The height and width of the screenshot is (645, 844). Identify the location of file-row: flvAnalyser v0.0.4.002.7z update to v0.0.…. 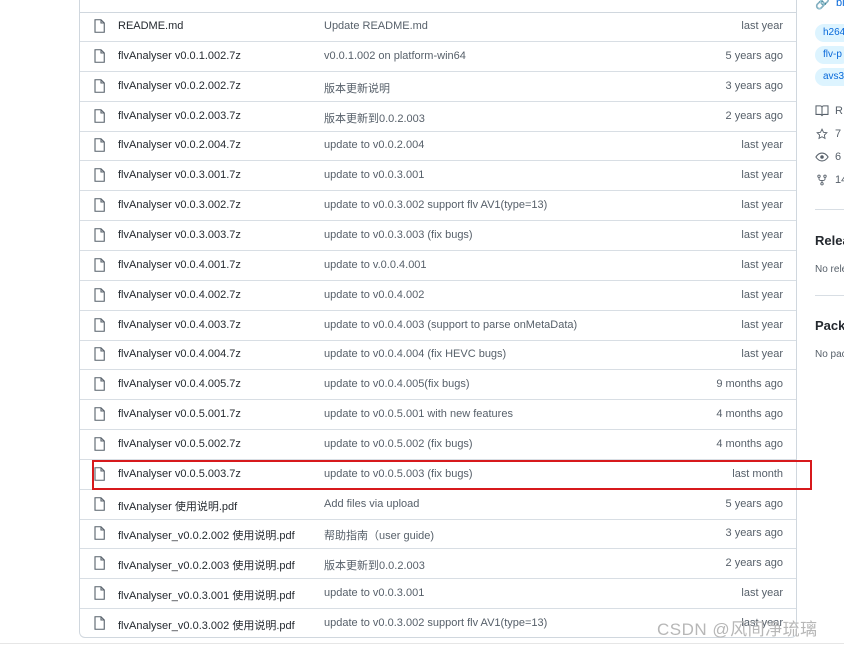
(438, 296).